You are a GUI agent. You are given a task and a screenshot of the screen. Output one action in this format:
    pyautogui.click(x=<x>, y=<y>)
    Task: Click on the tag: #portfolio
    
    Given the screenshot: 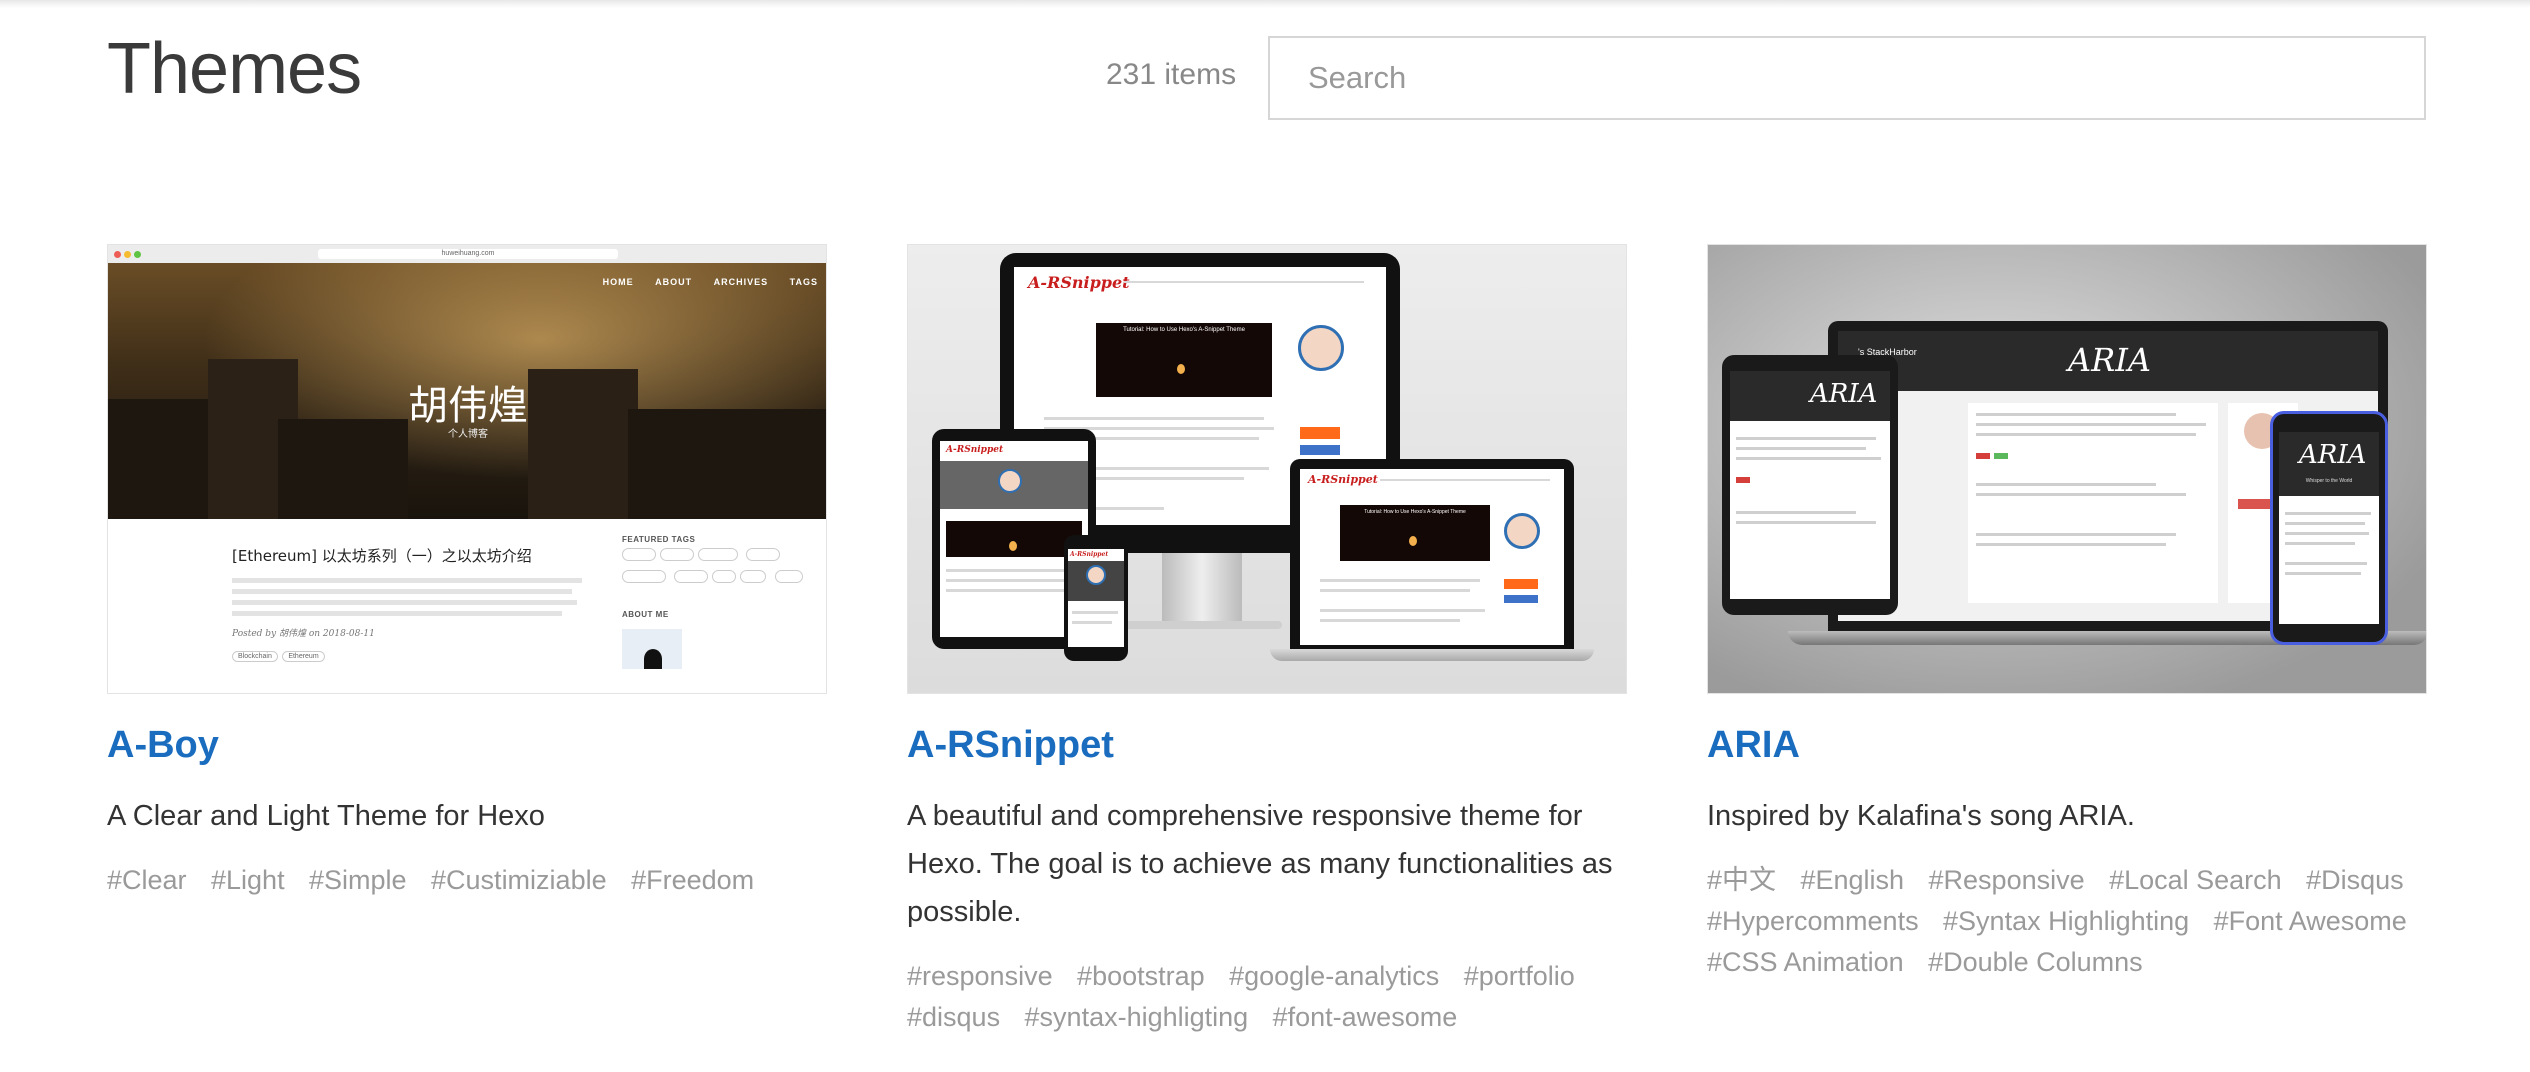 What is the action you would take?
    pyautogui.click(x=1519, y=976)
    